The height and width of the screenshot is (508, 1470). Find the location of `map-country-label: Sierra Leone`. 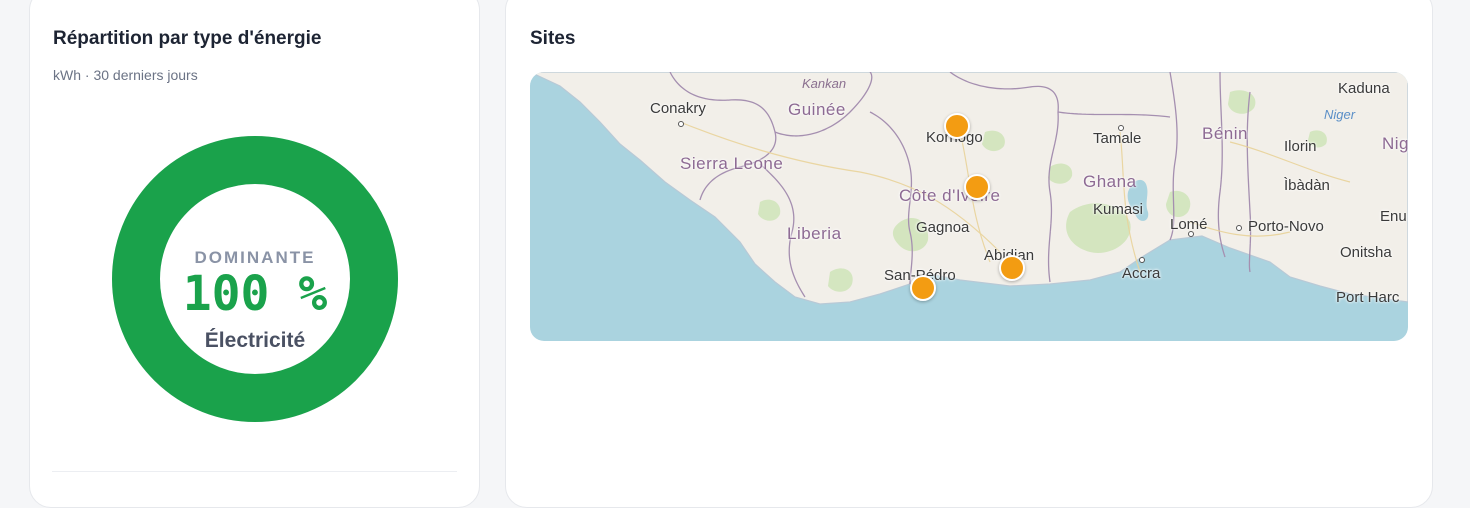

map-country-label: Sierra Leone is located at coordinates (732, 163).